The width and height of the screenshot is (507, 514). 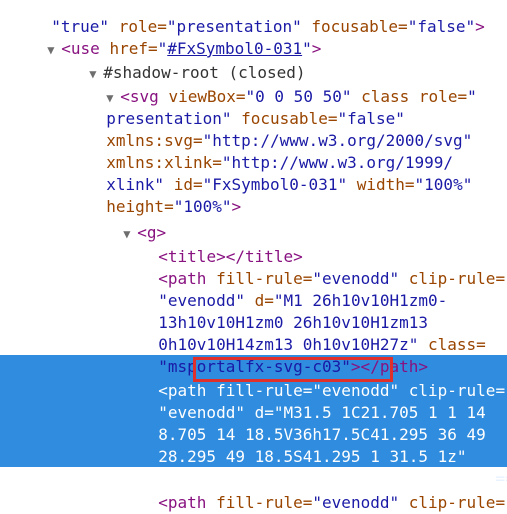 I want to click on dom-node-svg: ▼ <svg viewBox="0 0 50 50" class role=", so click(x=281, y=85).